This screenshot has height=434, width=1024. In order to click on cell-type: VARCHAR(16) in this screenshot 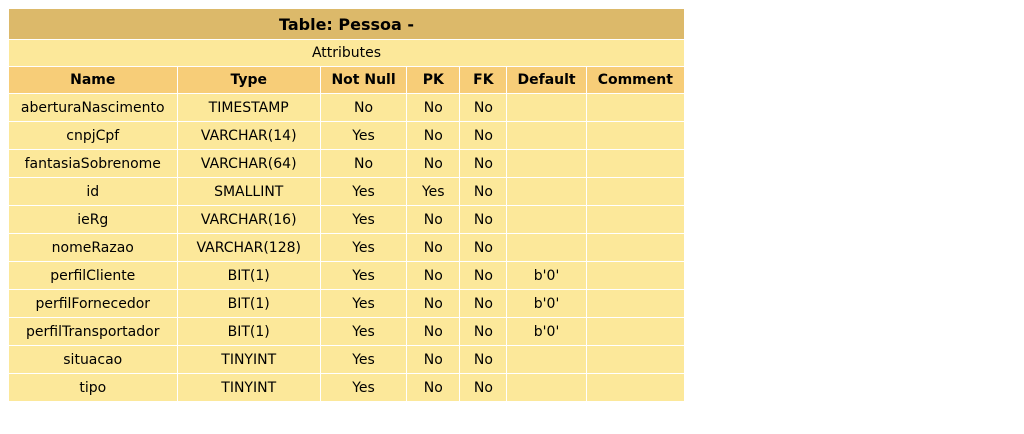, I will do `click(248, 219)`.